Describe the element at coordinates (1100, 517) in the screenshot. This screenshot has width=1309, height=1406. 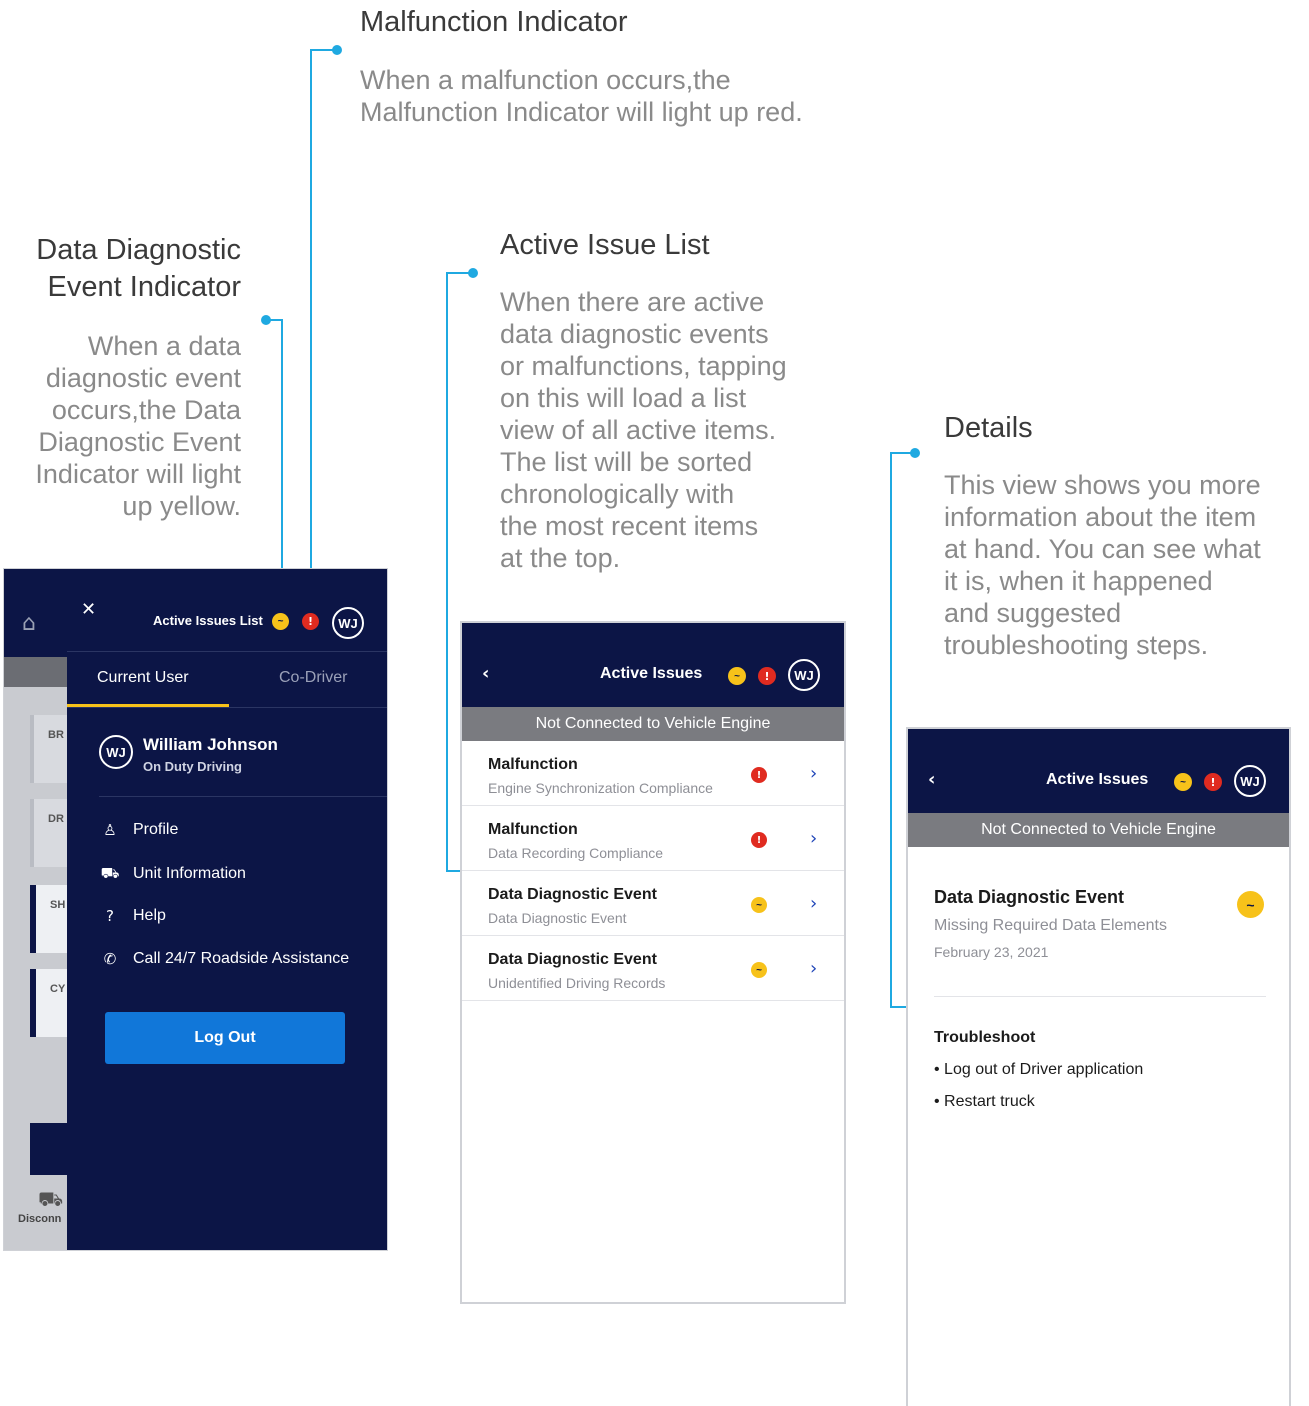
I see `details-annotation-line: information about the item` at that location.